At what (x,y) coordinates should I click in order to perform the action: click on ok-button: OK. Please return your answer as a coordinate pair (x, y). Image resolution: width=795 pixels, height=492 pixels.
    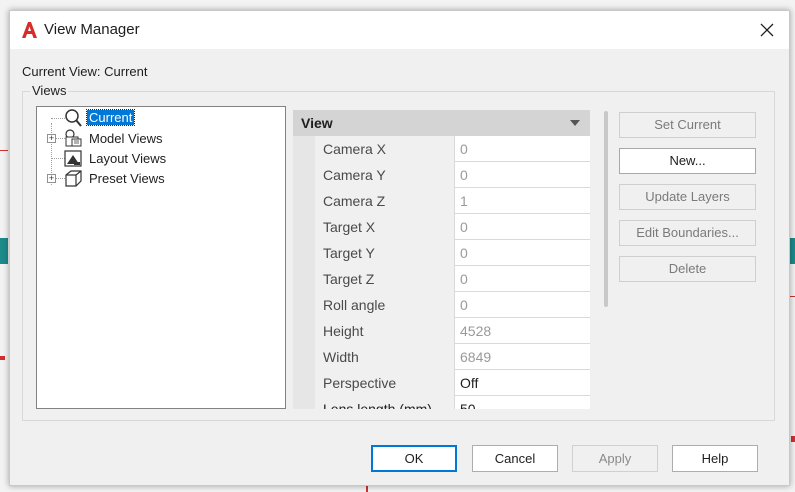
    Looking at the image, I should click on (414, 458).